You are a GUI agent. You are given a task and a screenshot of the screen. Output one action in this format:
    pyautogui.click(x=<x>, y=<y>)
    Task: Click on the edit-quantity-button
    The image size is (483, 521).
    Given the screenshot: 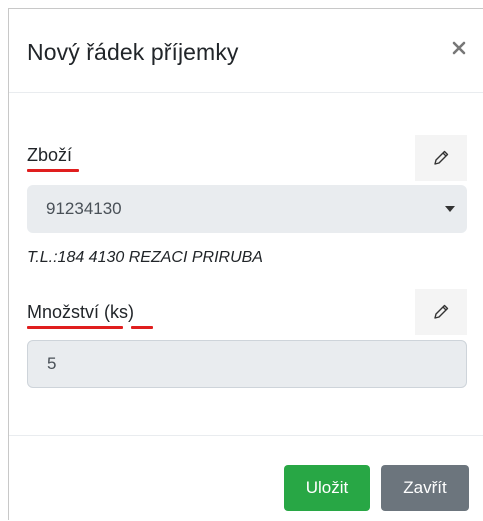 What is the action you would take?
    pyautogui.click(x=441, y=312)
    